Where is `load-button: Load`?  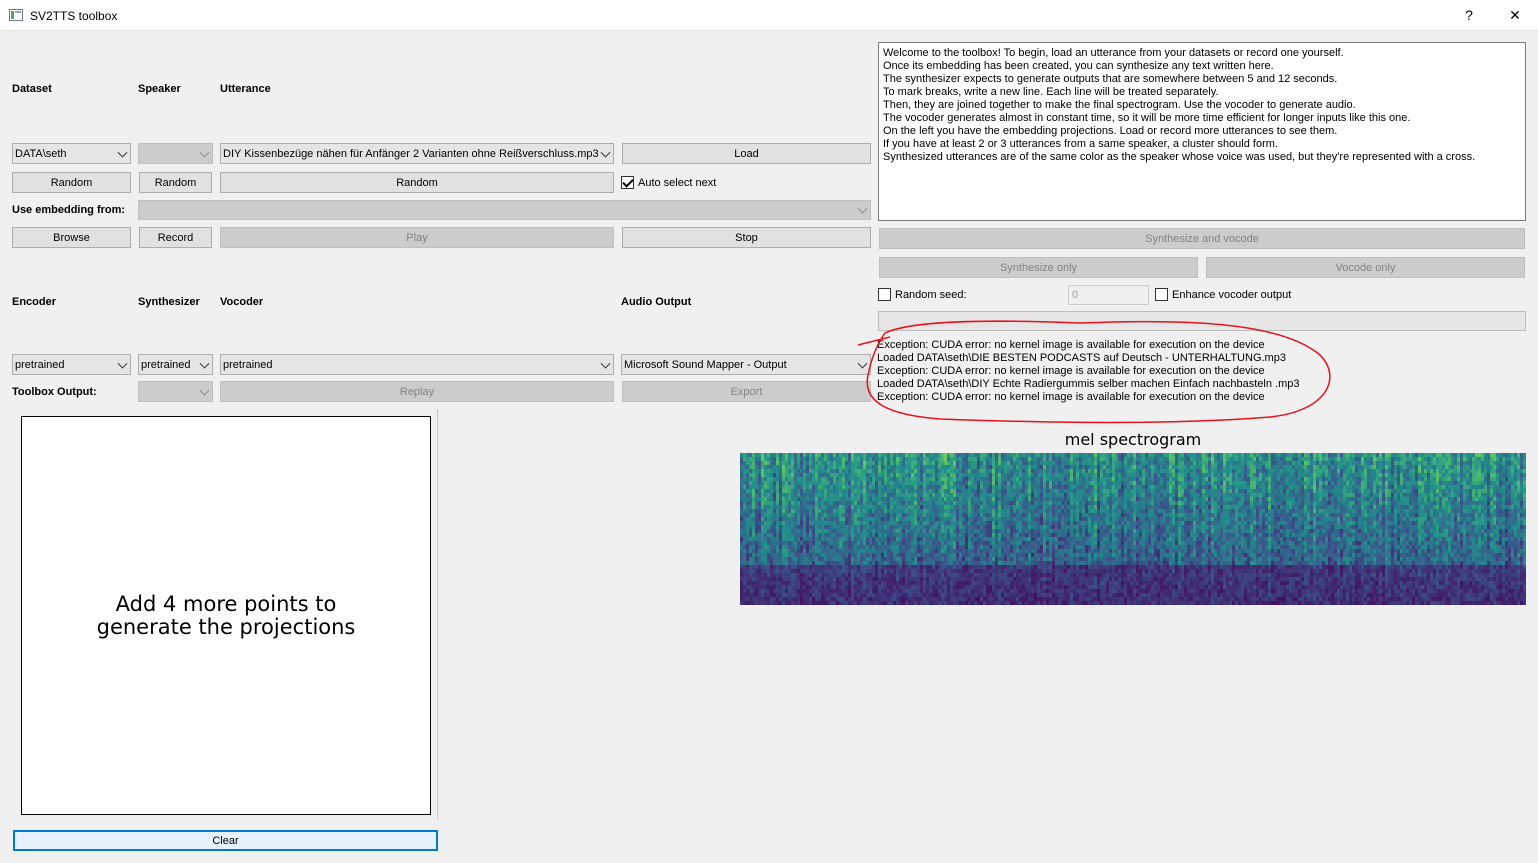 load-button: Load is located at coordinates (746, 153).